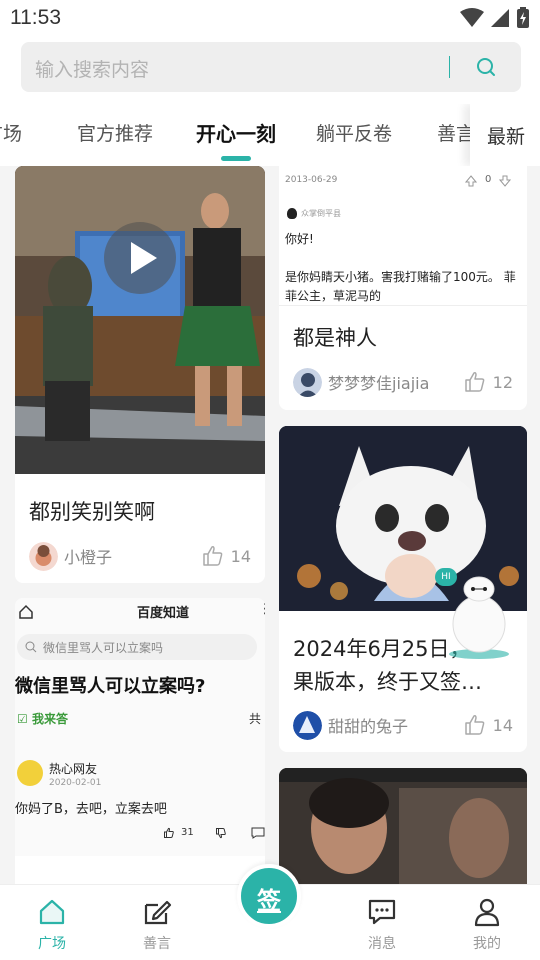 This screenshot has height=960, width=540. I want to click on upvote-icon, so click(471, 181).